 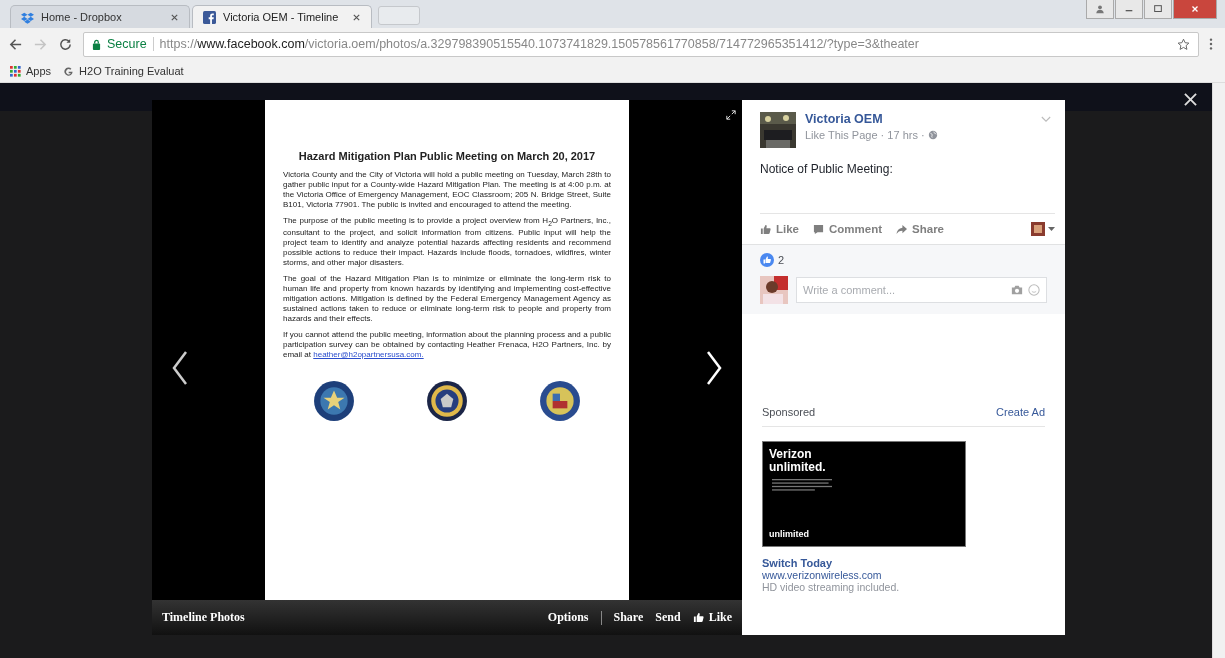 I want to click on page-name-link: Victoria OEM, so click(x=918, y=119).